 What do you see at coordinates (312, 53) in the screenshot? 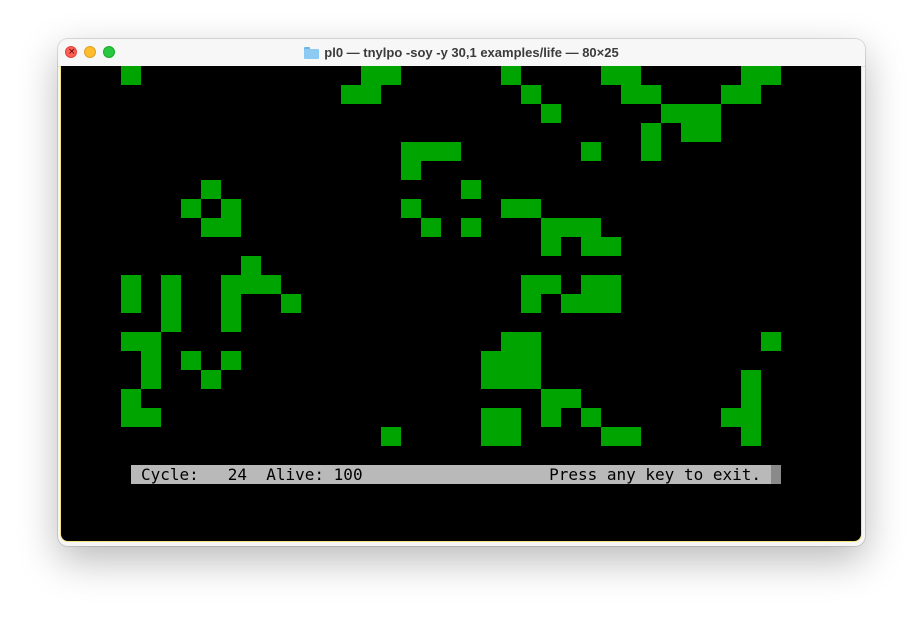
I see `folder-icon` at bounding box center [312, 53].